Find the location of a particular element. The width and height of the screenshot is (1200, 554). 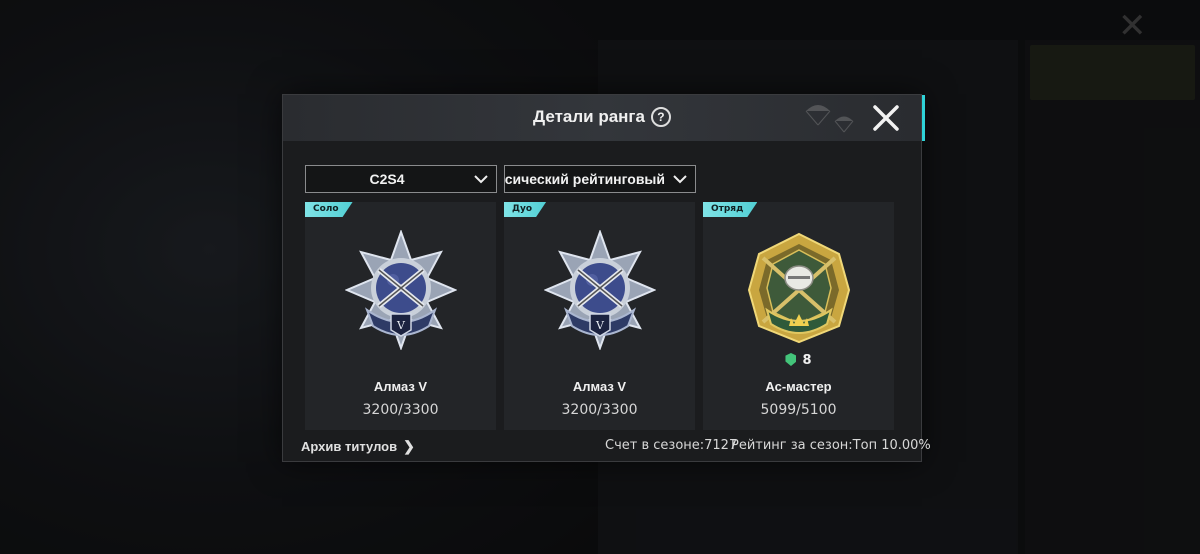

mode-dropdown-value: Классический рейтинговый is located at coordinates (585, 179).